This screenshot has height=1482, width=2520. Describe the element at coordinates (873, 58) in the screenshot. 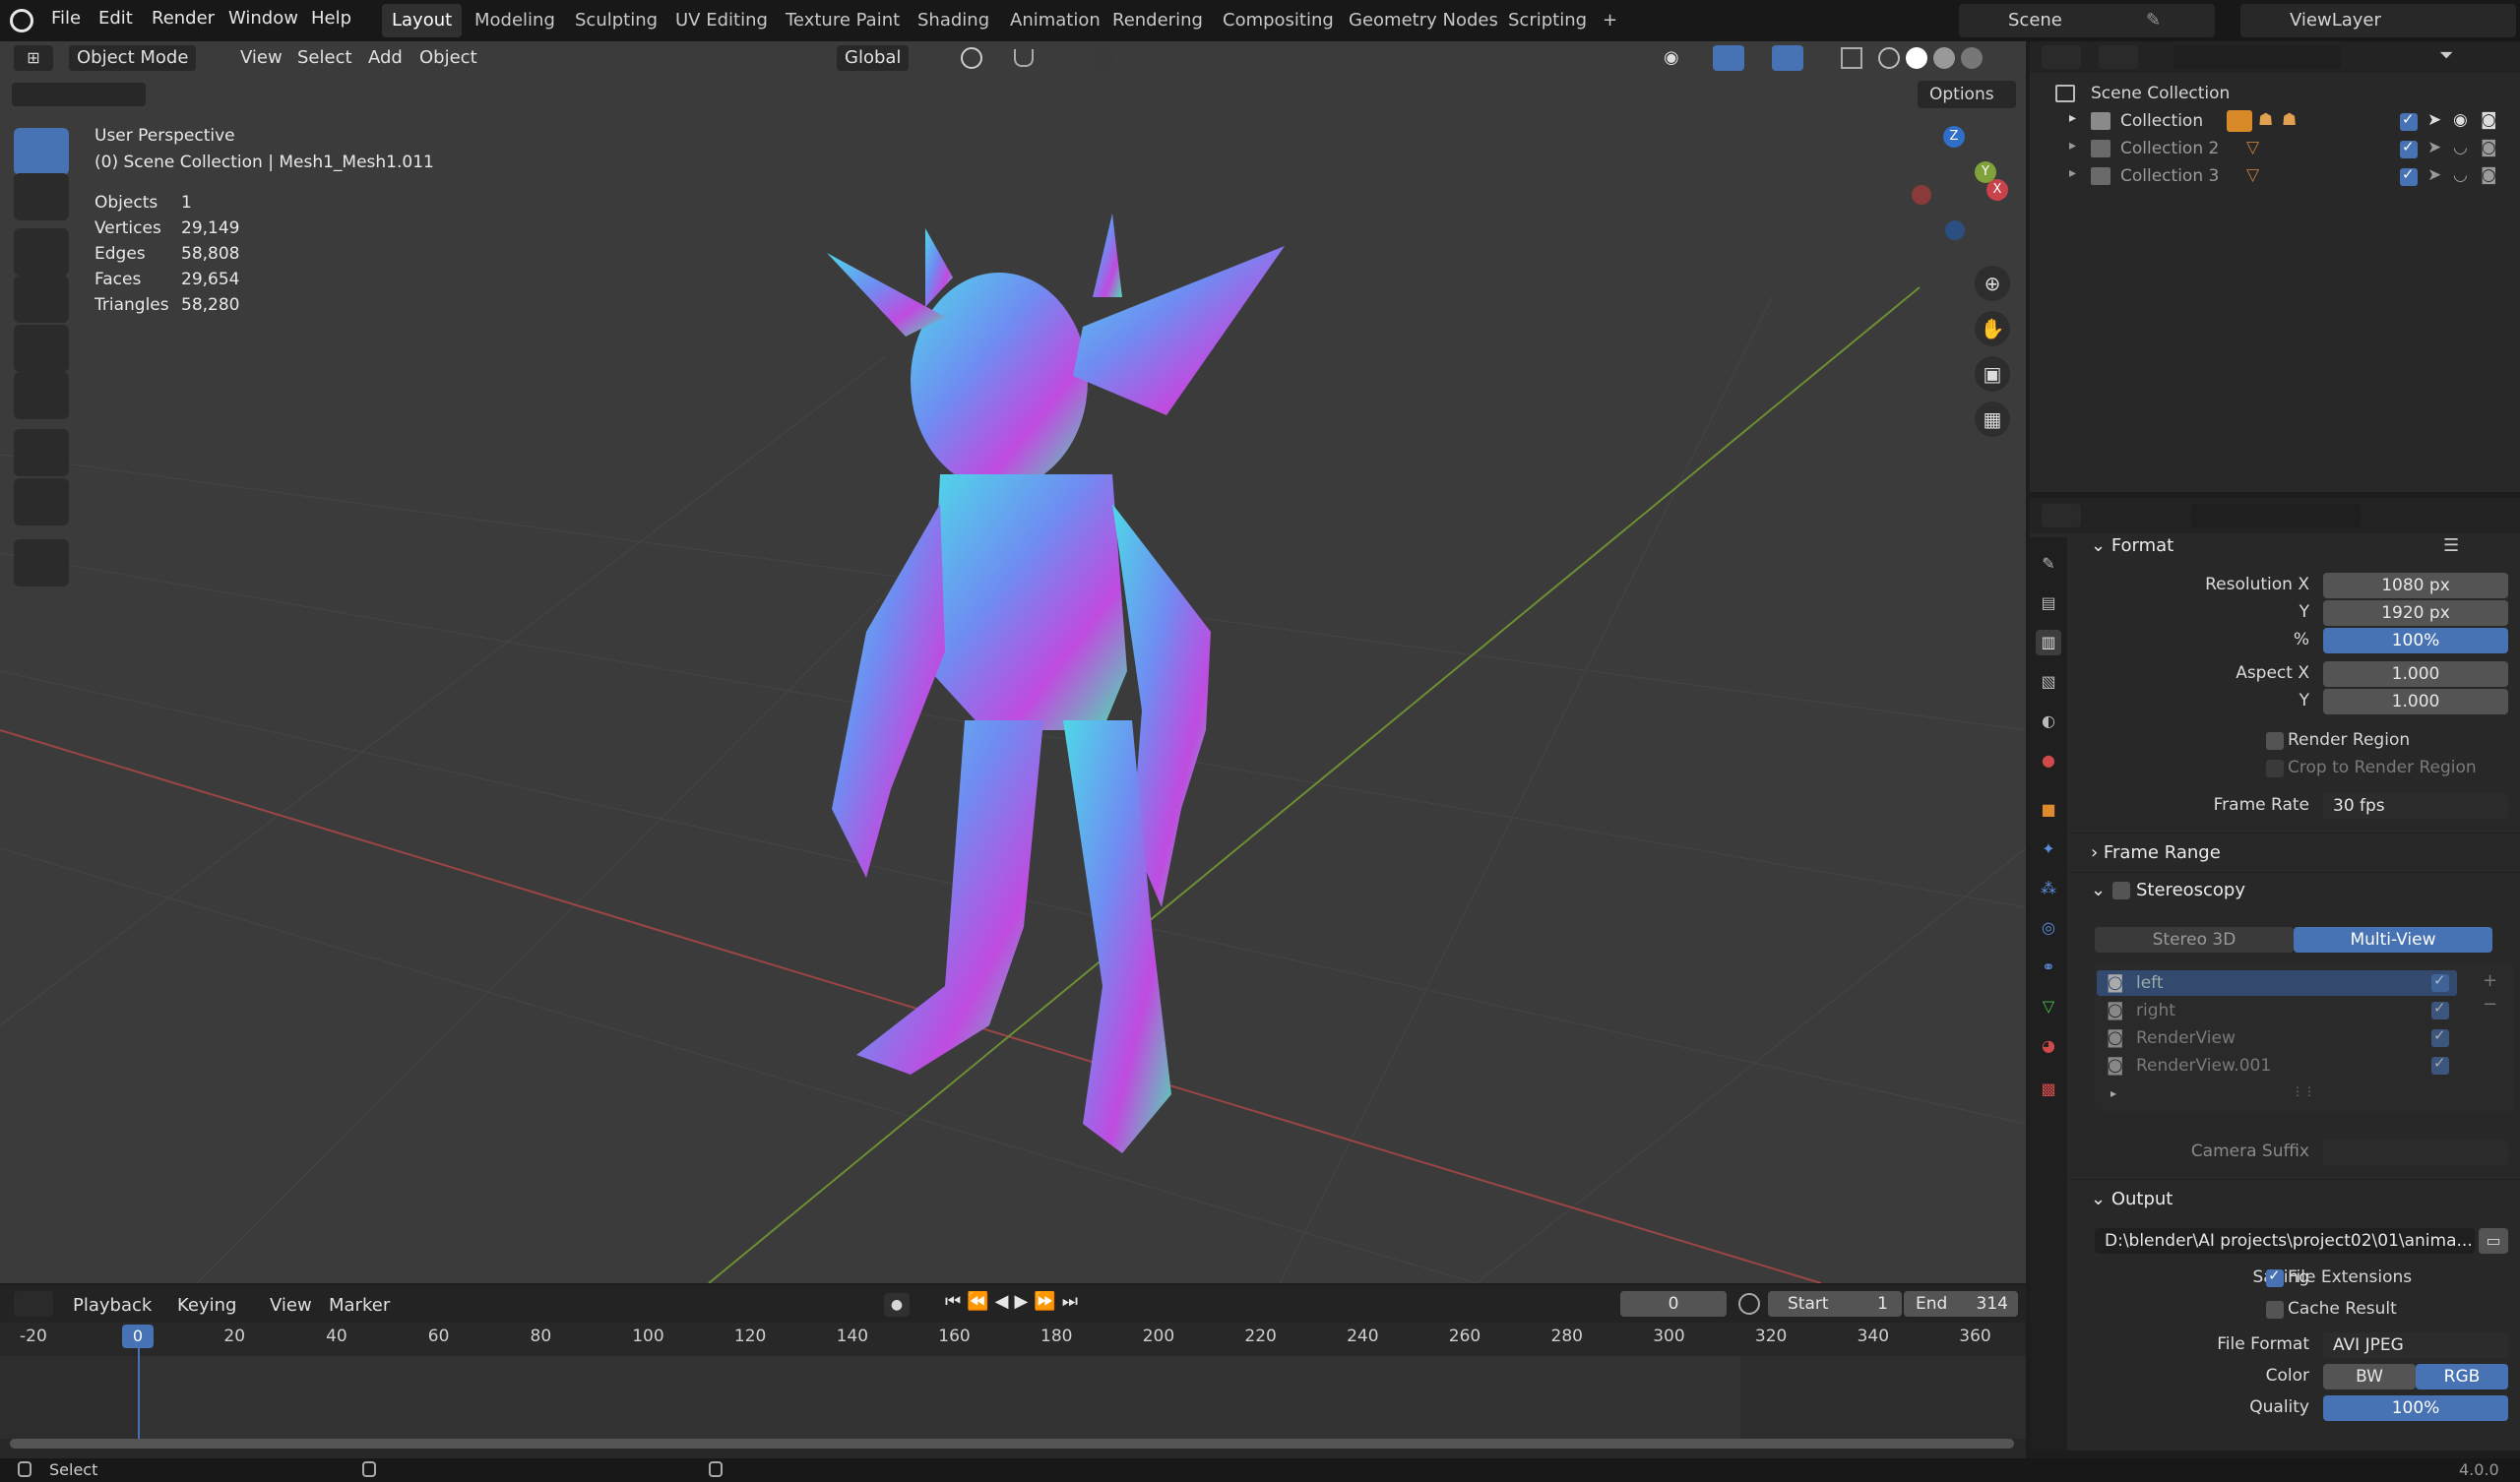

I see `transform-orientation-dropdown: Global` at that location.